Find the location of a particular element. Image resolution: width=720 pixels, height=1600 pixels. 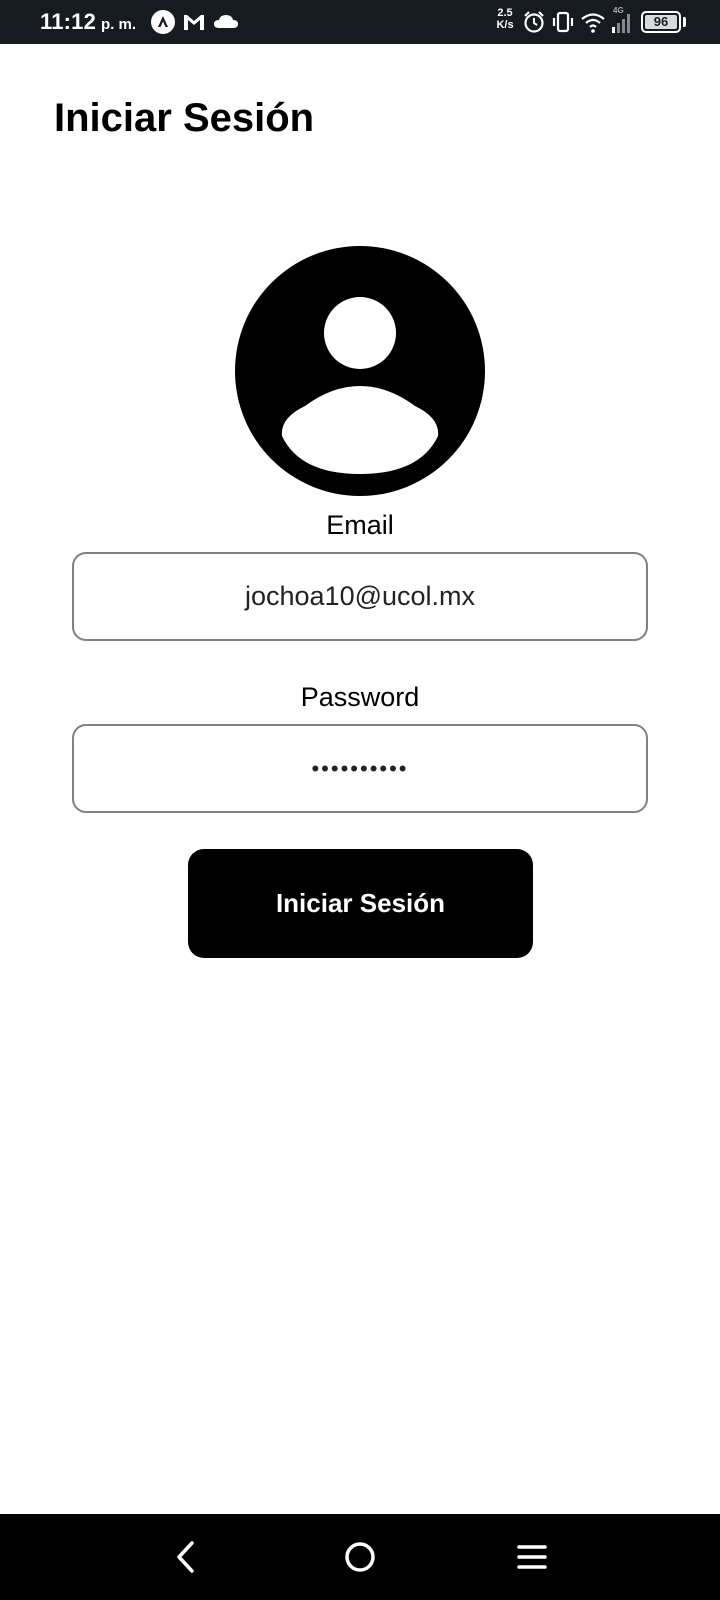

alarm-icon is located at coordinates (534, 24).